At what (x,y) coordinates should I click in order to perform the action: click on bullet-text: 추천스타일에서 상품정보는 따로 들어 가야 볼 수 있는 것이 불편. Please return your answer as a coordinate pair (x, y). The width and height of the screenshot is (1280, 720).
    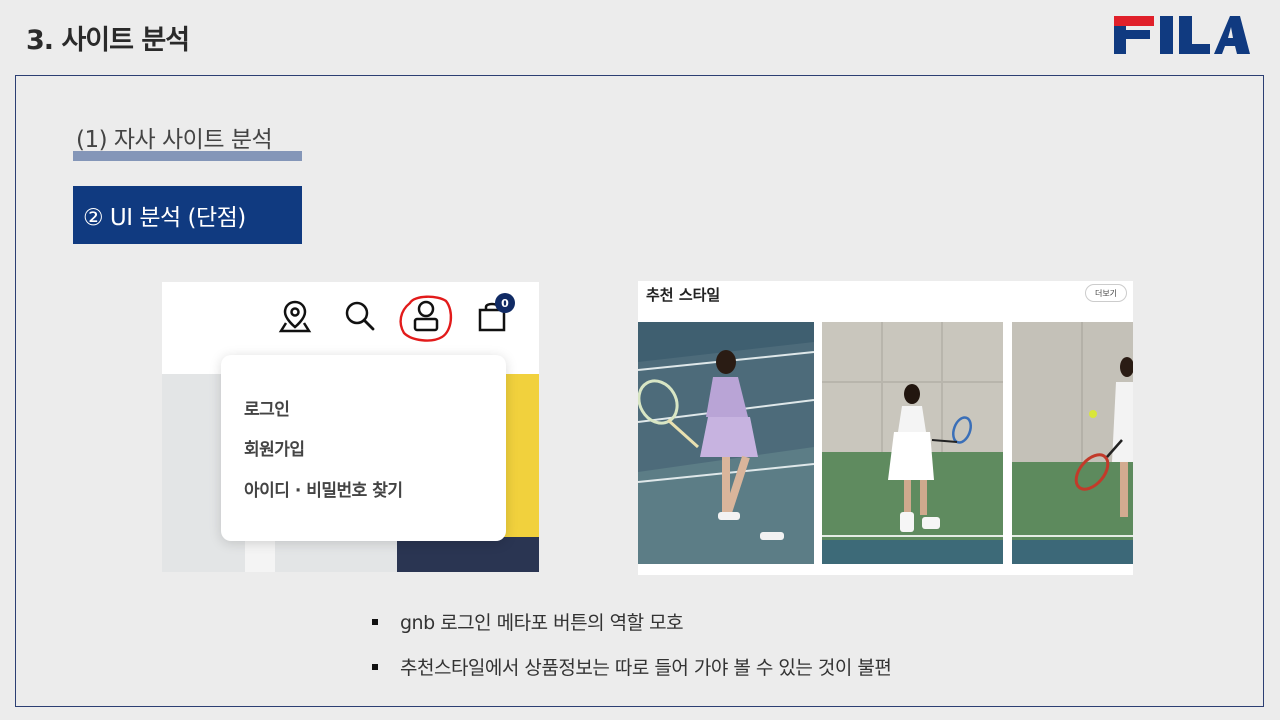
    Looking at the image, I should click on (646, 668).